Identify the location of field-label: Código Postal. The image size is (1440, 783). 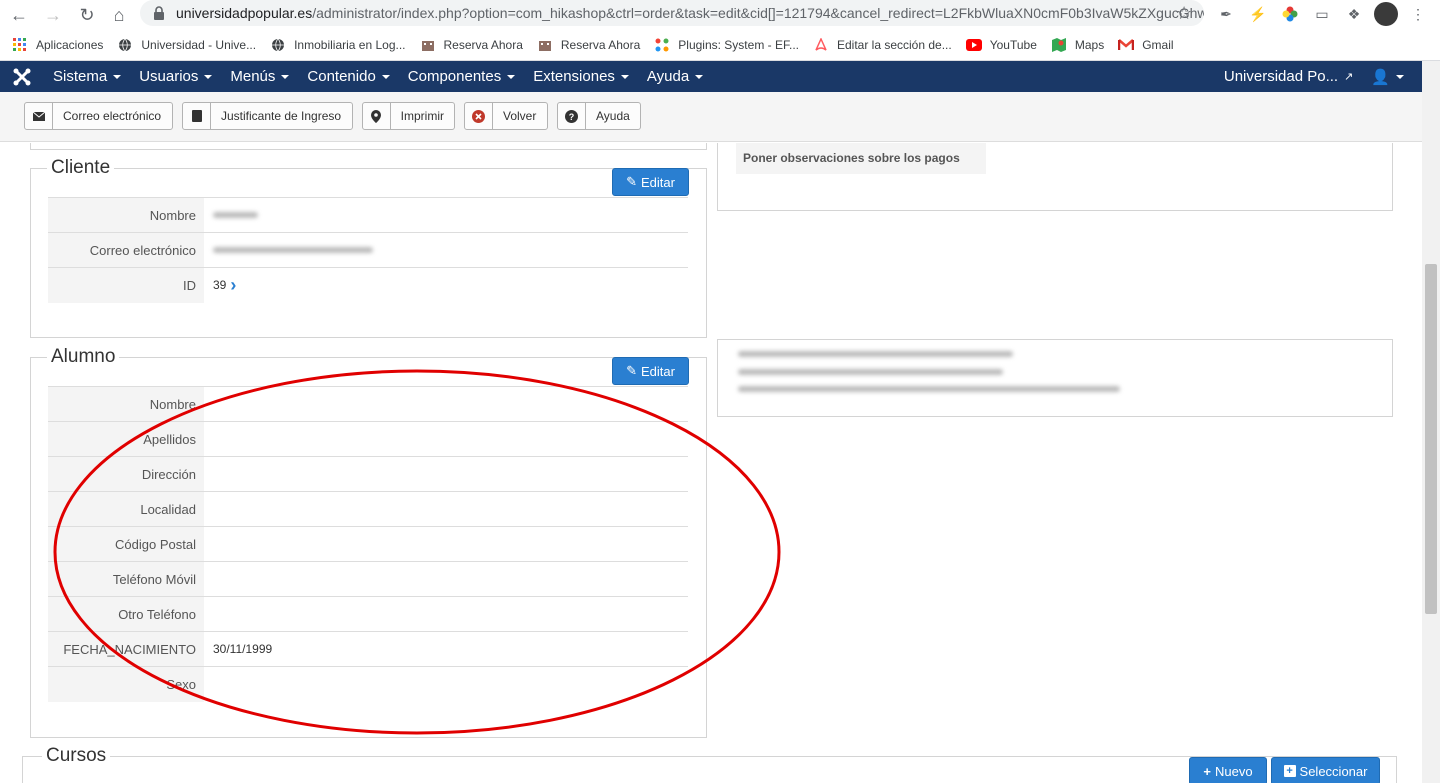
(126, 544).